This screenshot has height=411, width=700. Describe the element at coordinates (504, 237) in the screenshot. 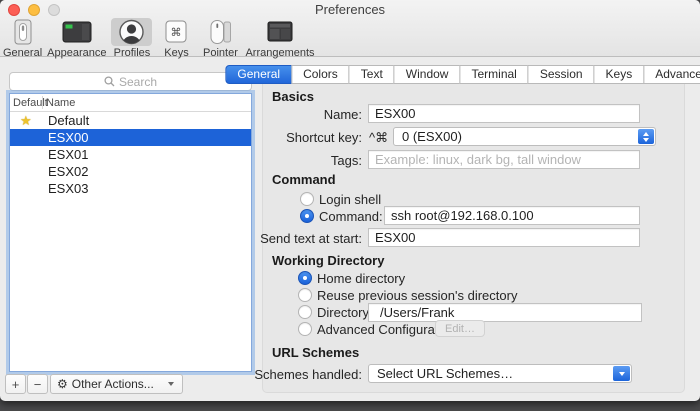

I see `send-text-field` at that location.